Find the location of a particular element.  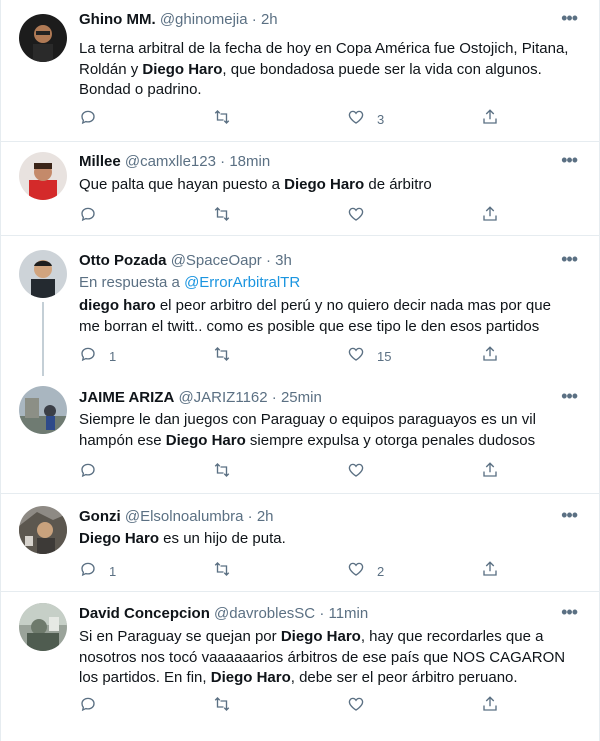

timestamp: 3h is located at coordinates (283, 260).